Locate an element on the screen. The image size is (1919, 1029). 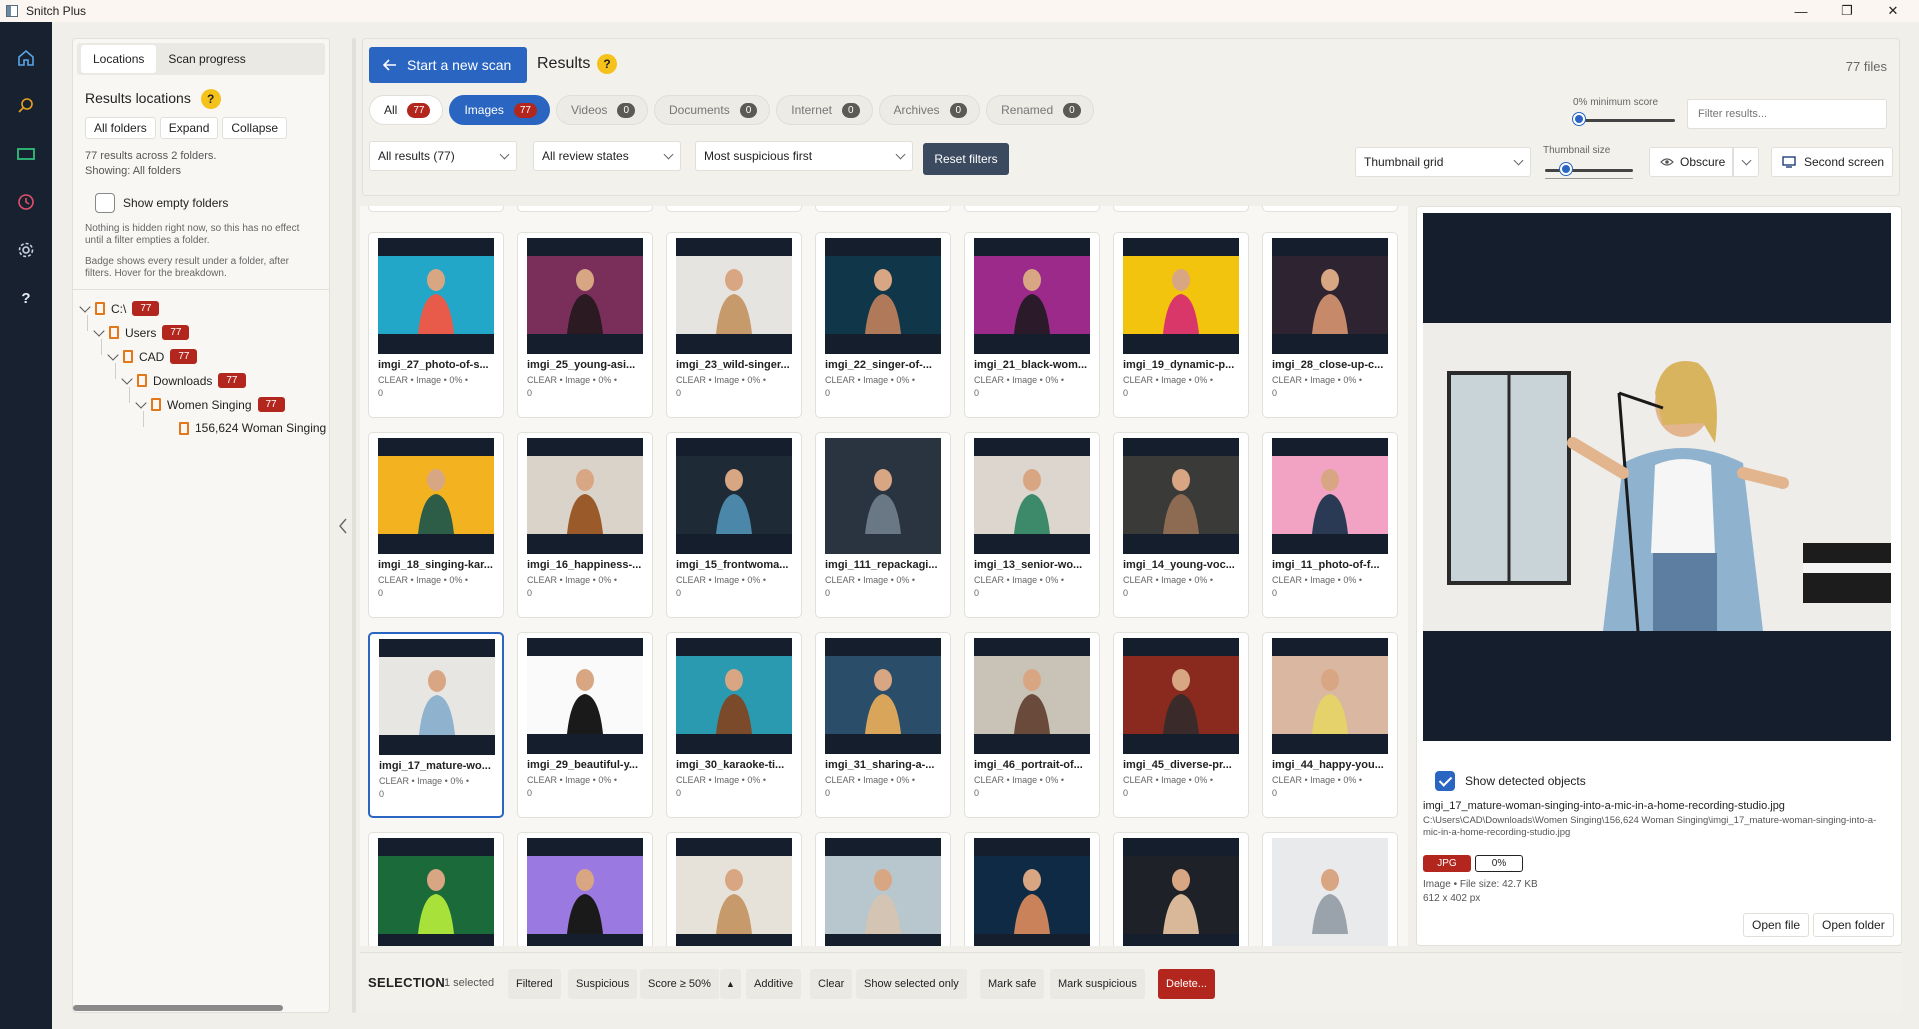
tree-node-cad: CAD 77 is located at coordinates (152, 356).